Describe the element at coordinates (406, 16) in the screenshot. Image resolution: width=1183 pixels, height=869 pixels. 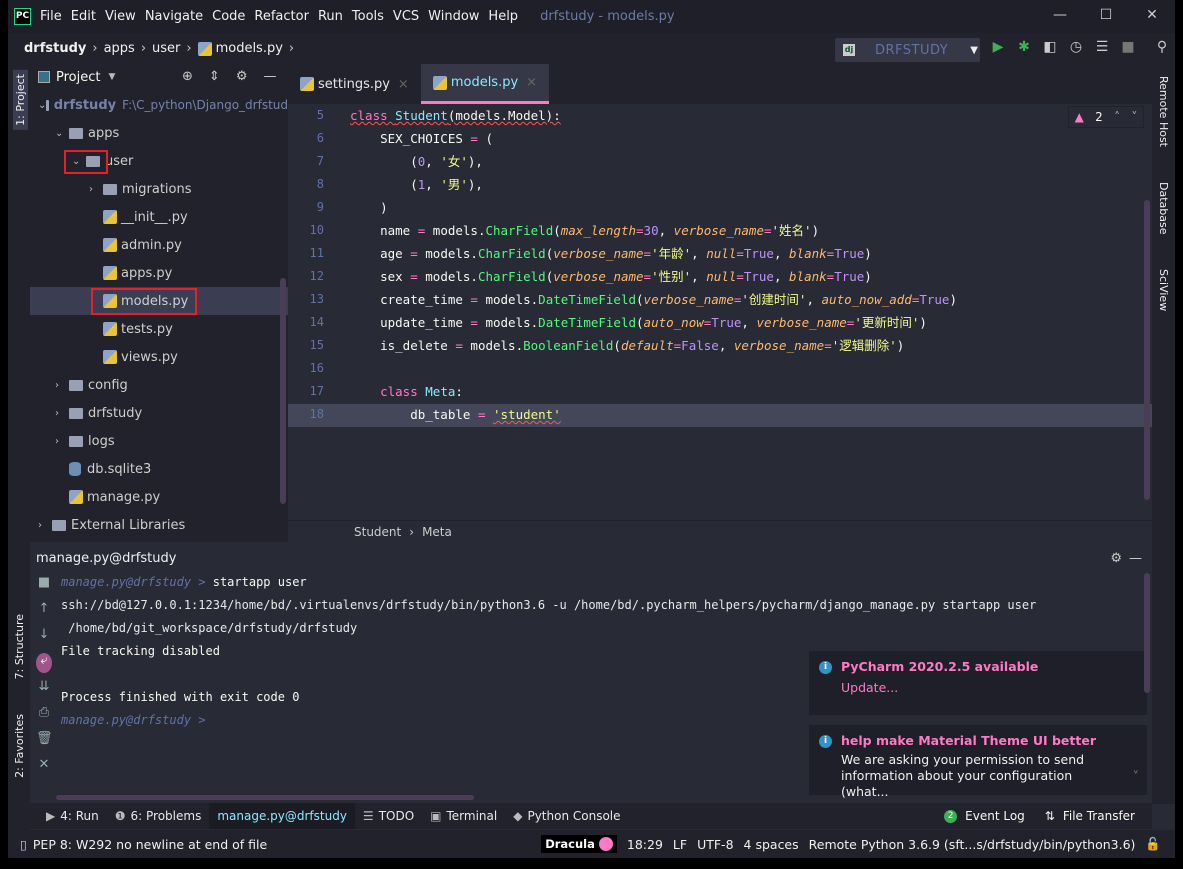
I see `menu-item-vcs: VCS` at that location.